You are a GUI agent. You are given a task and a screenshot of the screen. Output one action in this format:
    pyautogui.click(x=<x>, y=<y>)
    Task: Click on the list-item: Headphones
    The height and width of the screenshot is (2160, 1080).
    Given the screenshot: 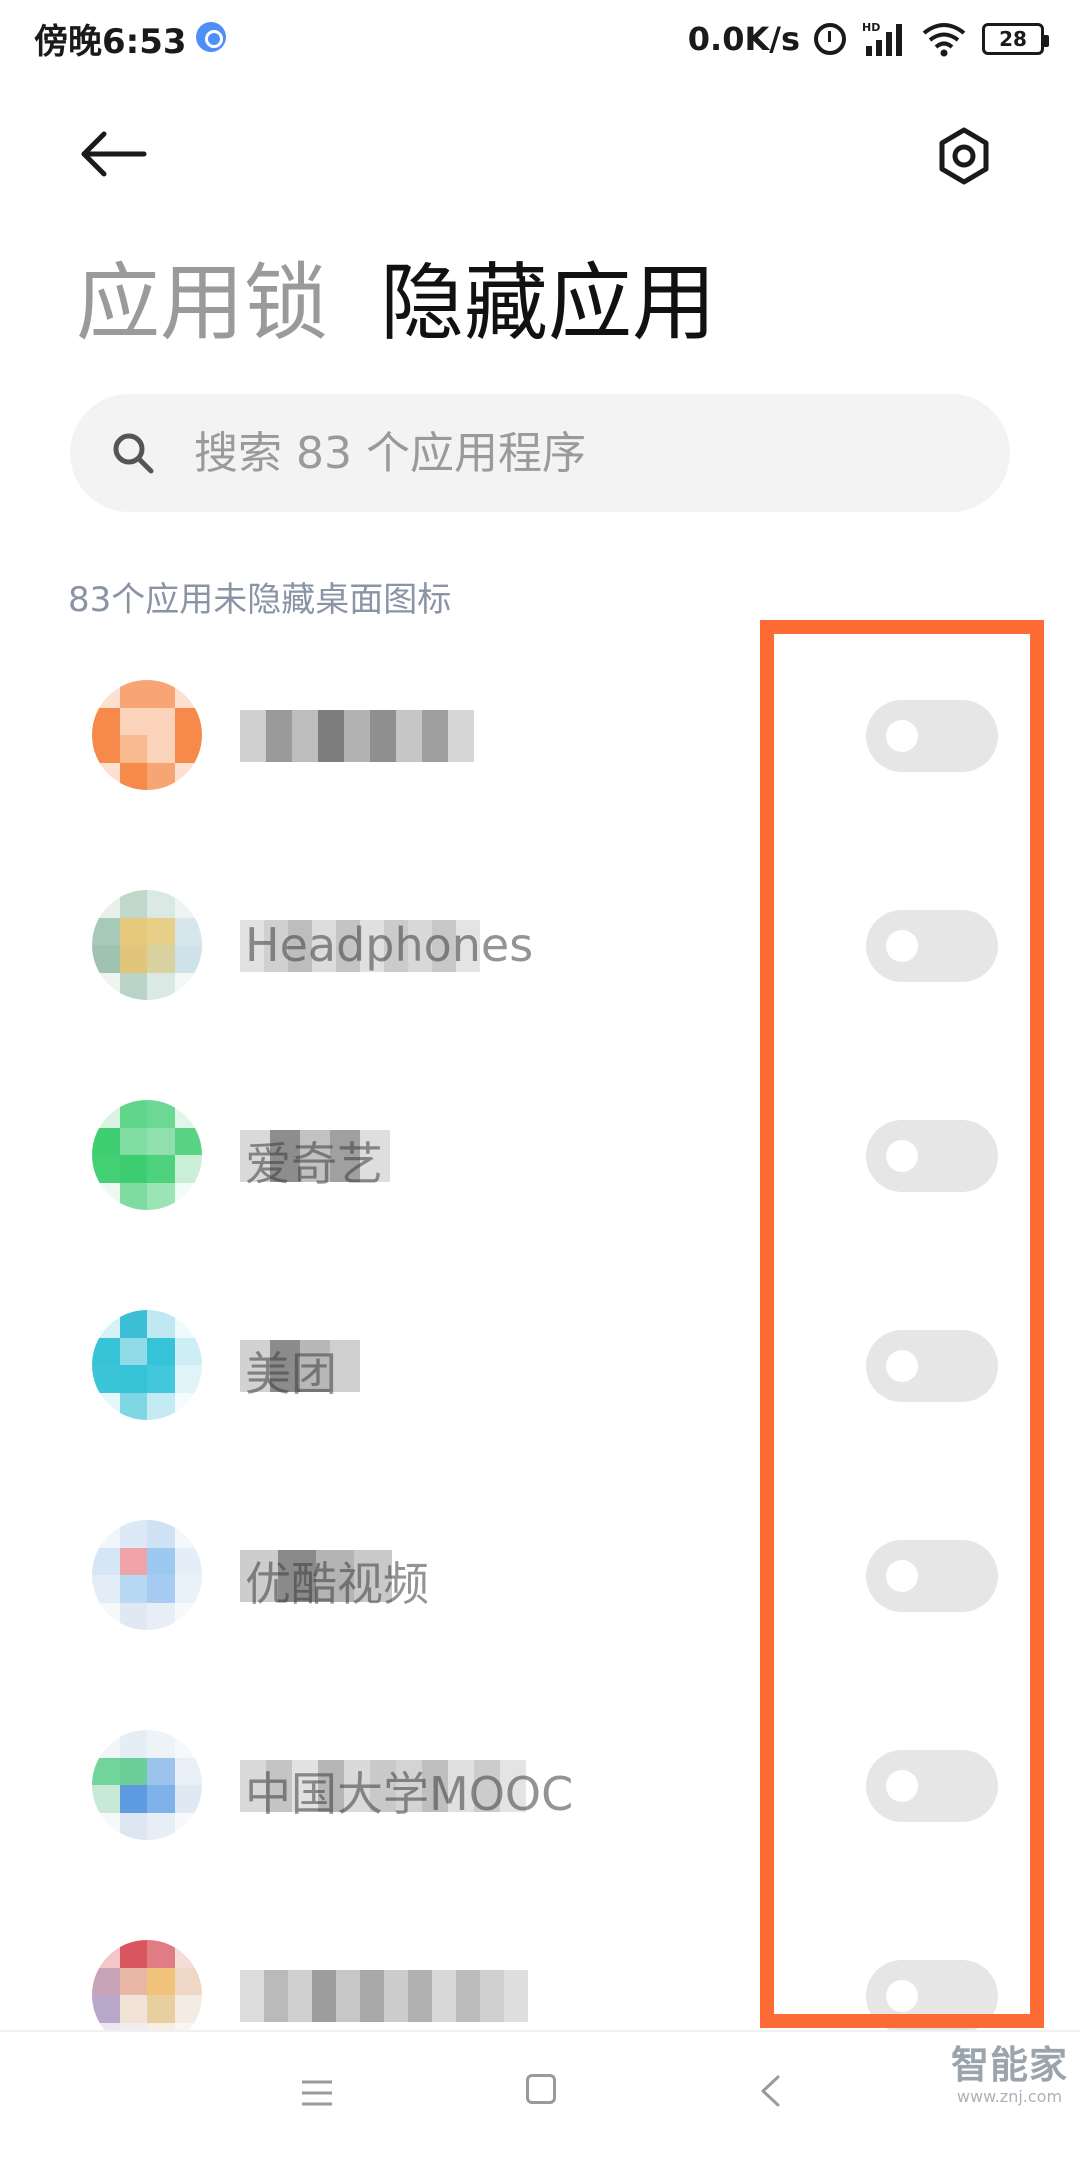 What is the action you would take?
    pyautogui.click(x=540, y=945)
    